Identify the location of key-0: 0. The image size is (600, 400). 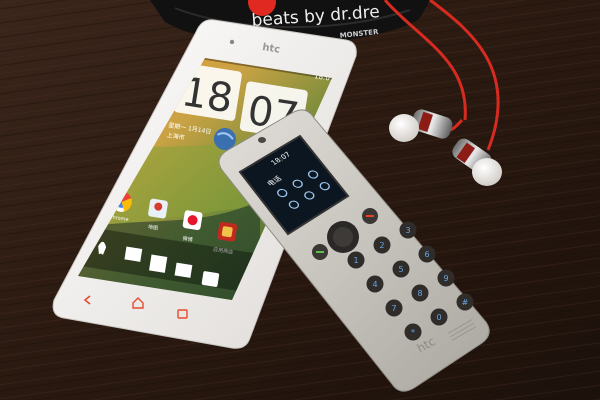
(439, 317).